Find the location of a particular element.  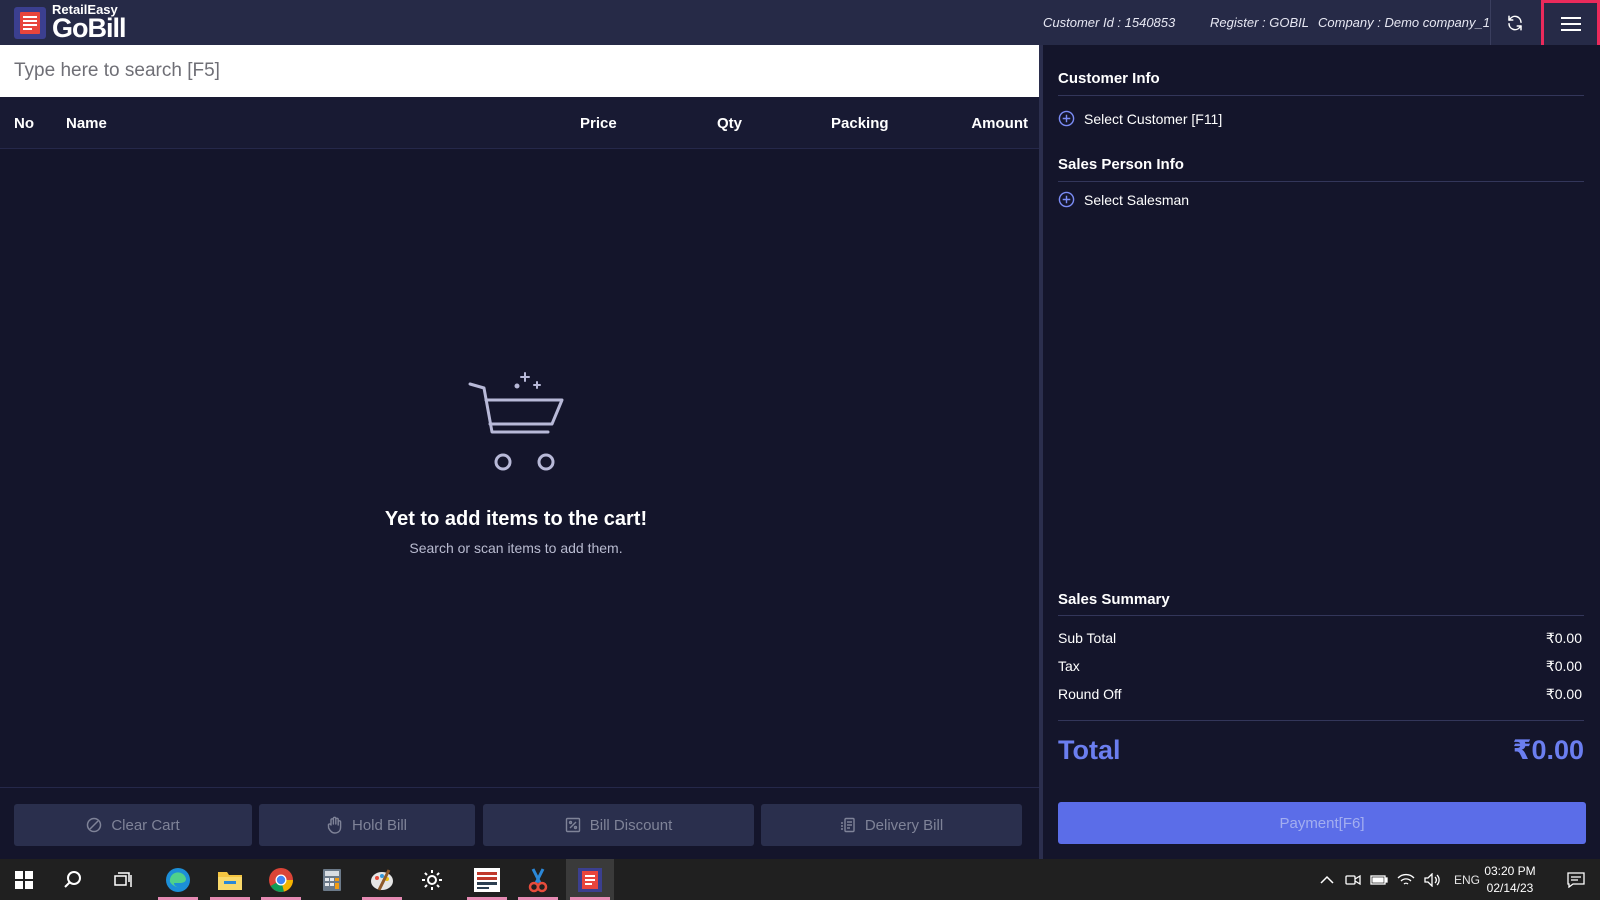

gobill-icon is located at coordinates (590, 879).